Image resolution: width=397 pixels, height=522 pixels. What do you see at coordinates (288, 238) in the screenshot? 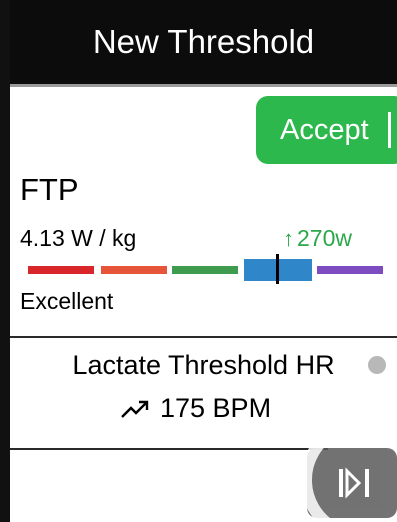
I see `up-arrow-icon: ↑` at bounding box center [288, 238].